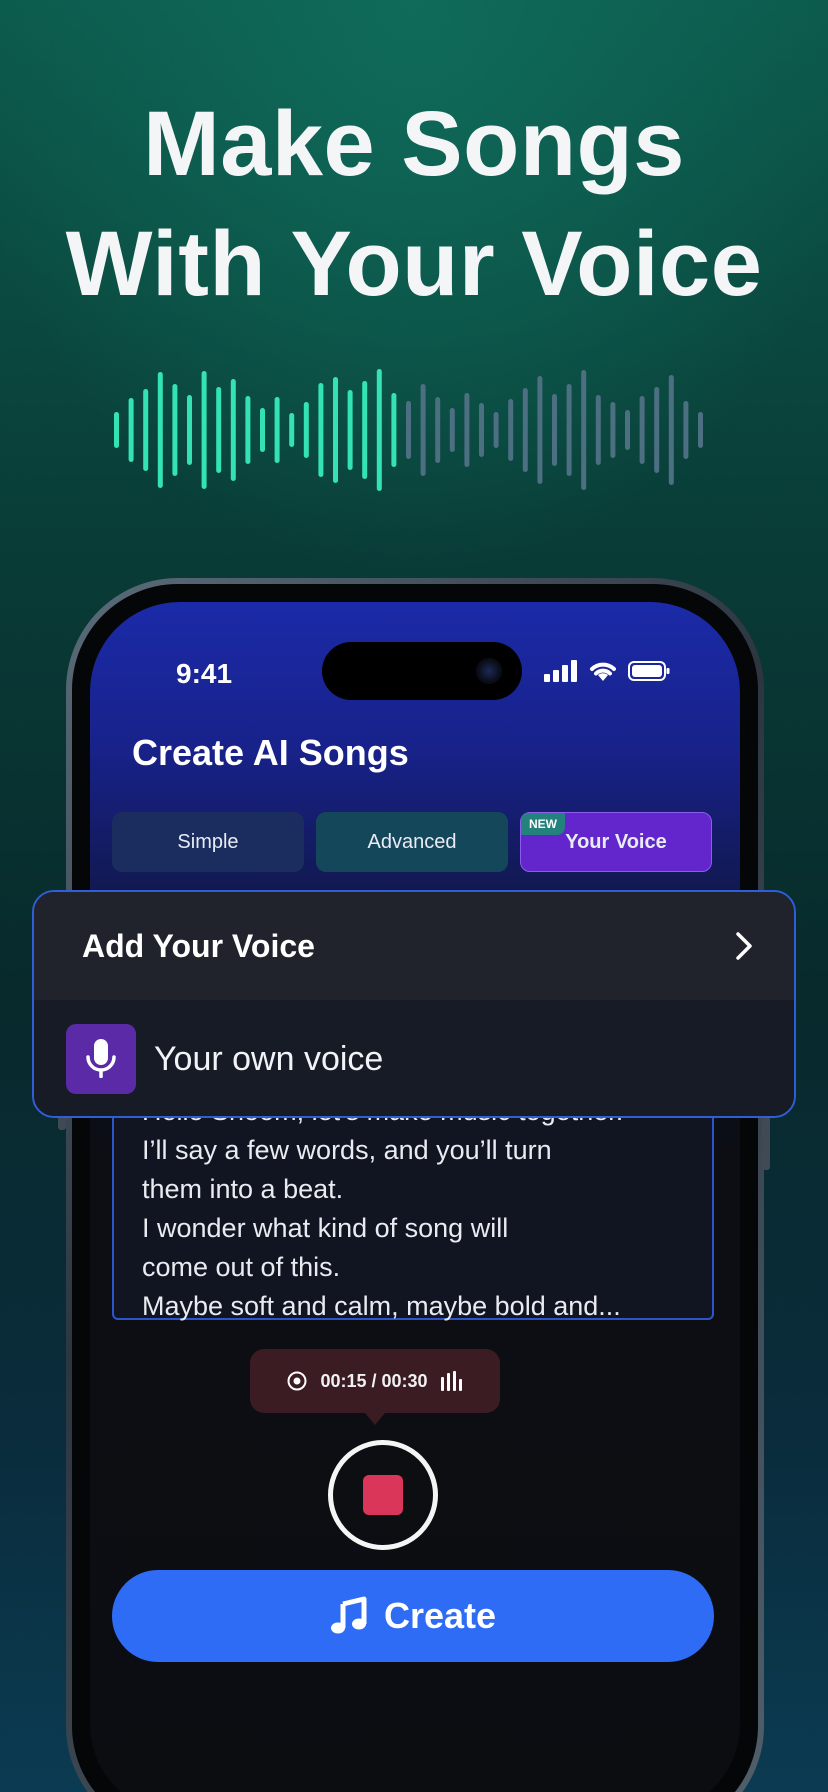  I want to click on timer-text: 00:15 / 00:30, so click(374, 1380).